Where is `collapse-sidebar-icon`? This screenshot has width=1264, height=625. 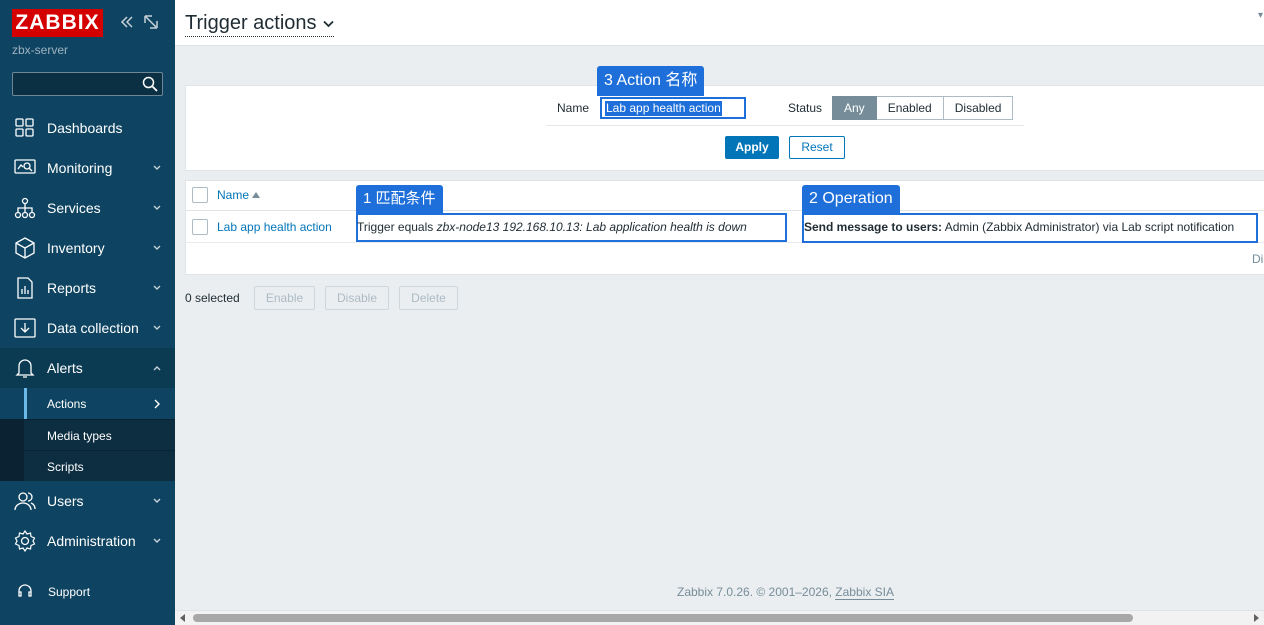 collapse-sidebar-icon is located at coordinates (127, 22).